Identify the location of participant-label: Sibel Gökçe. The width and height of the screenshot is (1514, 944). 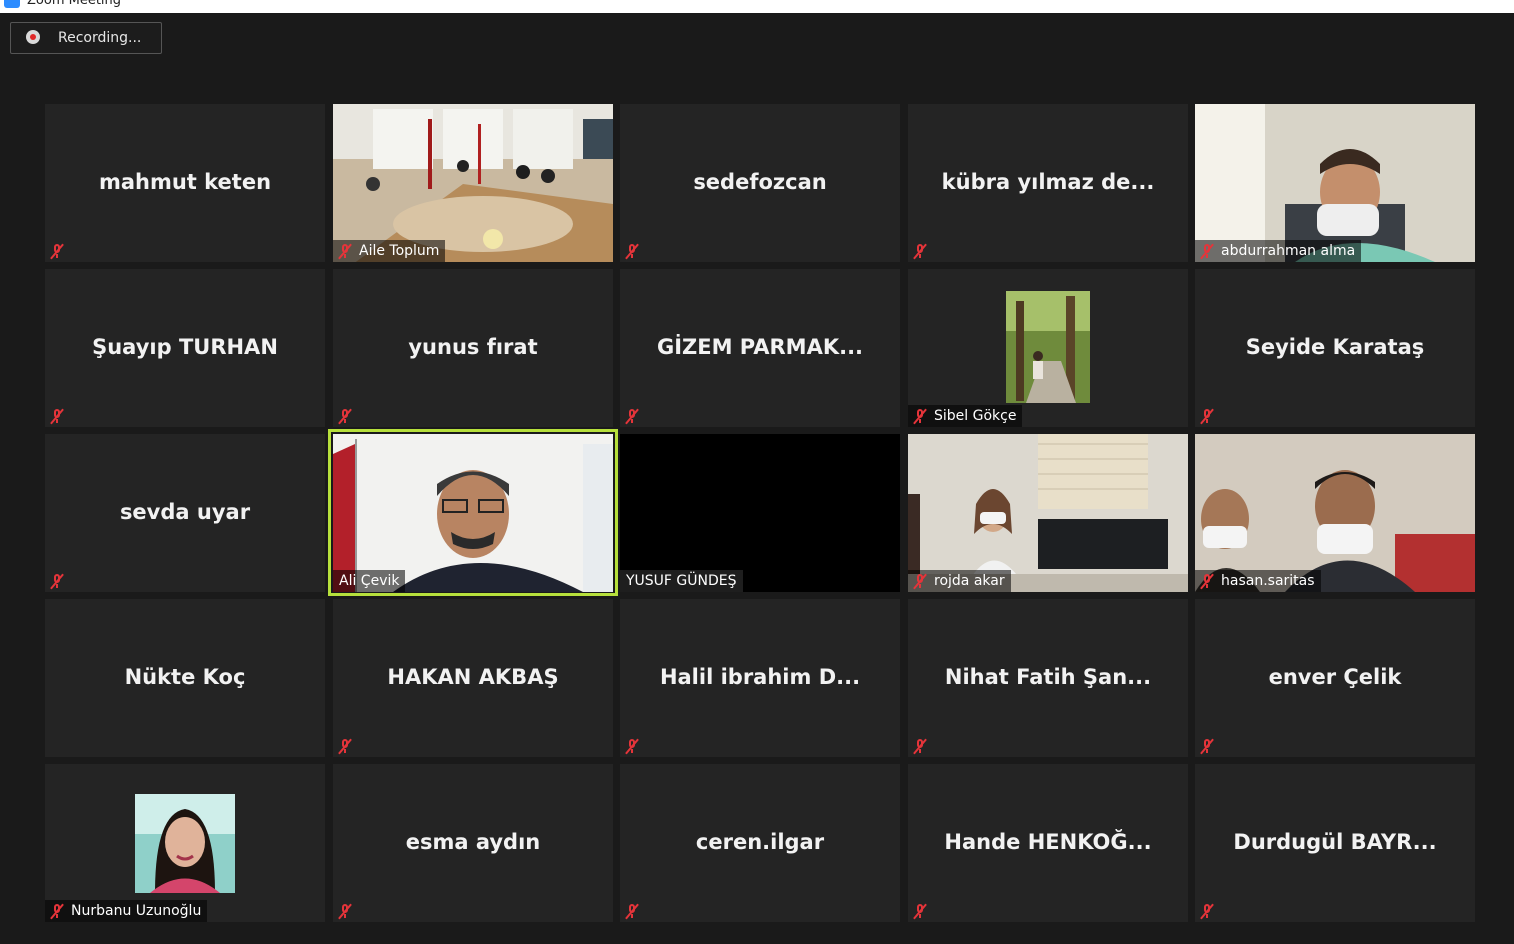
(975, 416).